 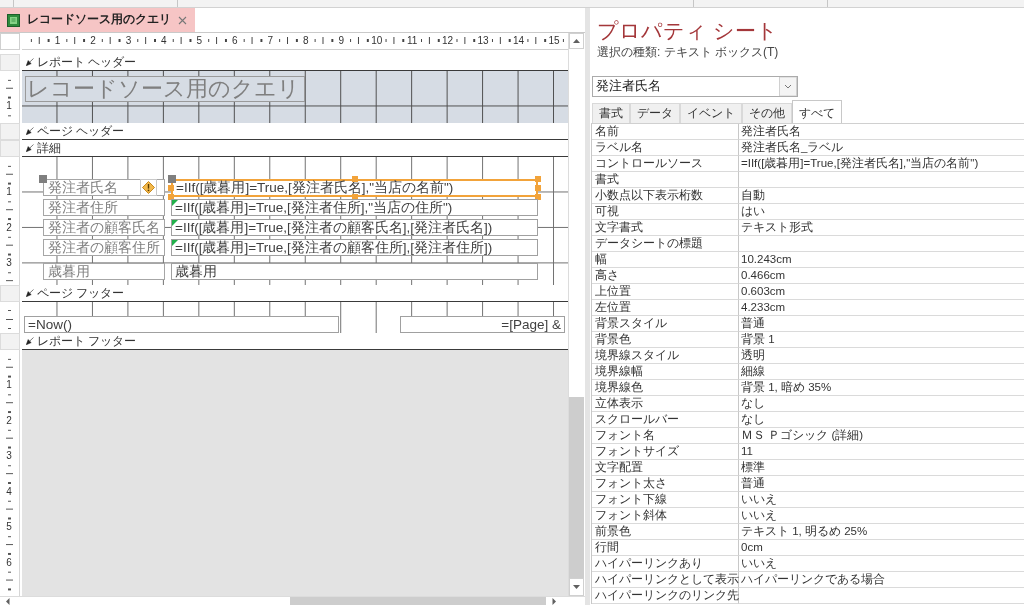 What do you see at coordinates (665, 564) in the screenshot?
I see `property-name: ハイパーリンクあり` at bounding box center [665, 564].